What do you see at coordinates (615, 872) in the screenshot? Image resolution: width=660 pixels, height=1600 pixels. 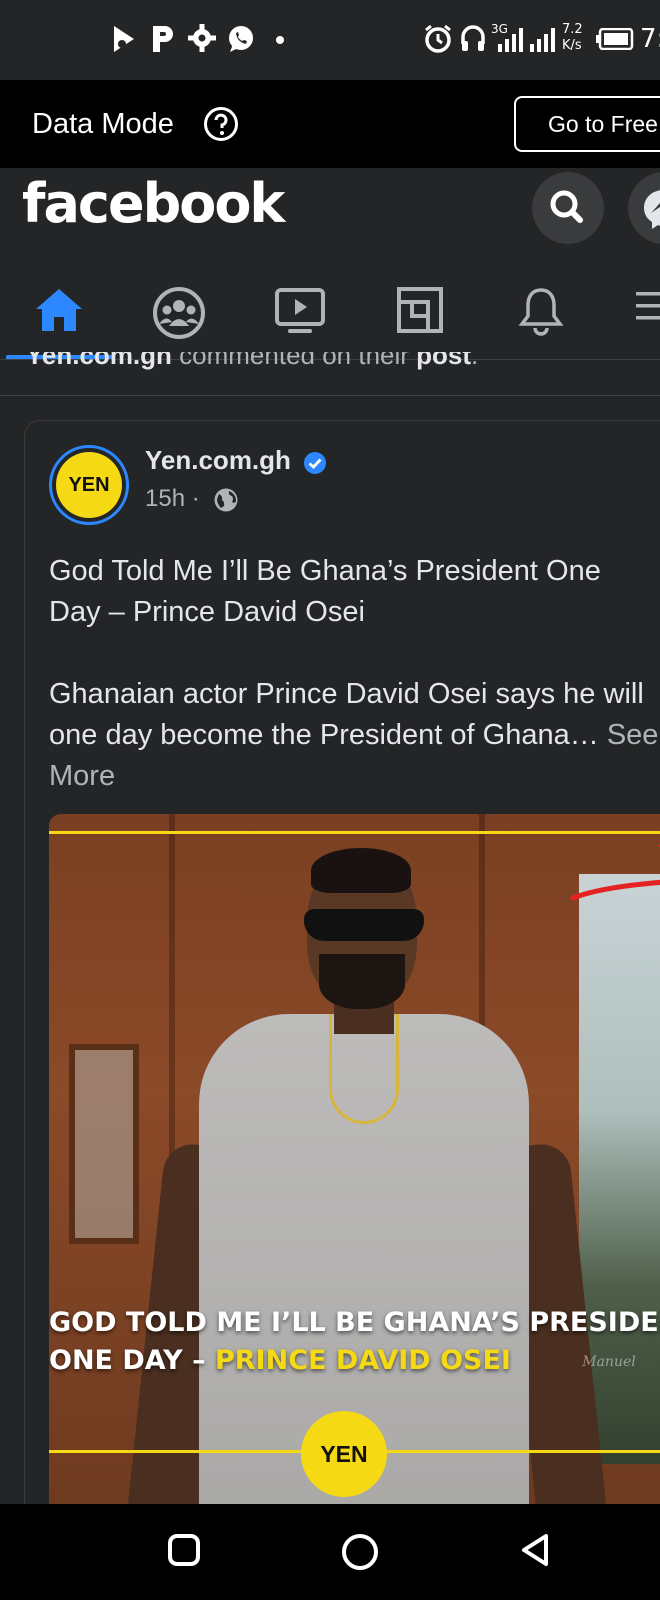 I see `red-annotation-mark` at bounding box center [615, 872].